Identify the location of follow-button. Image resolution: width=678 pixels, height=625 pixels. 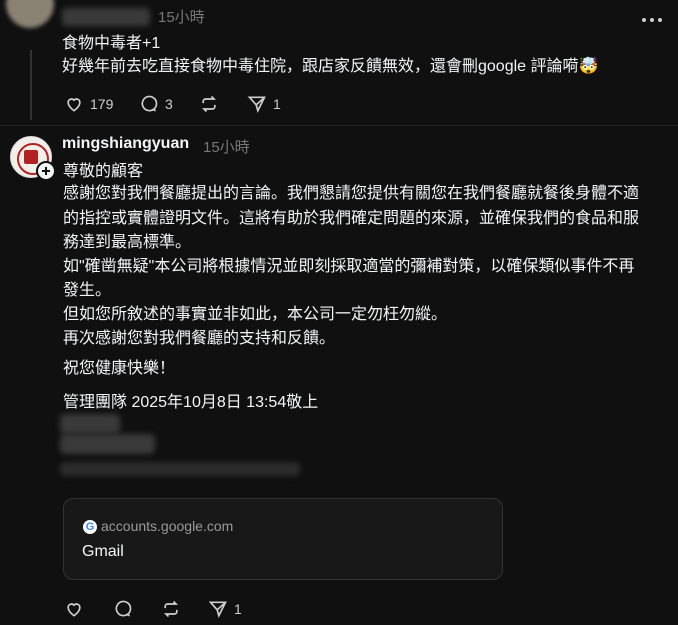
(46, 171).